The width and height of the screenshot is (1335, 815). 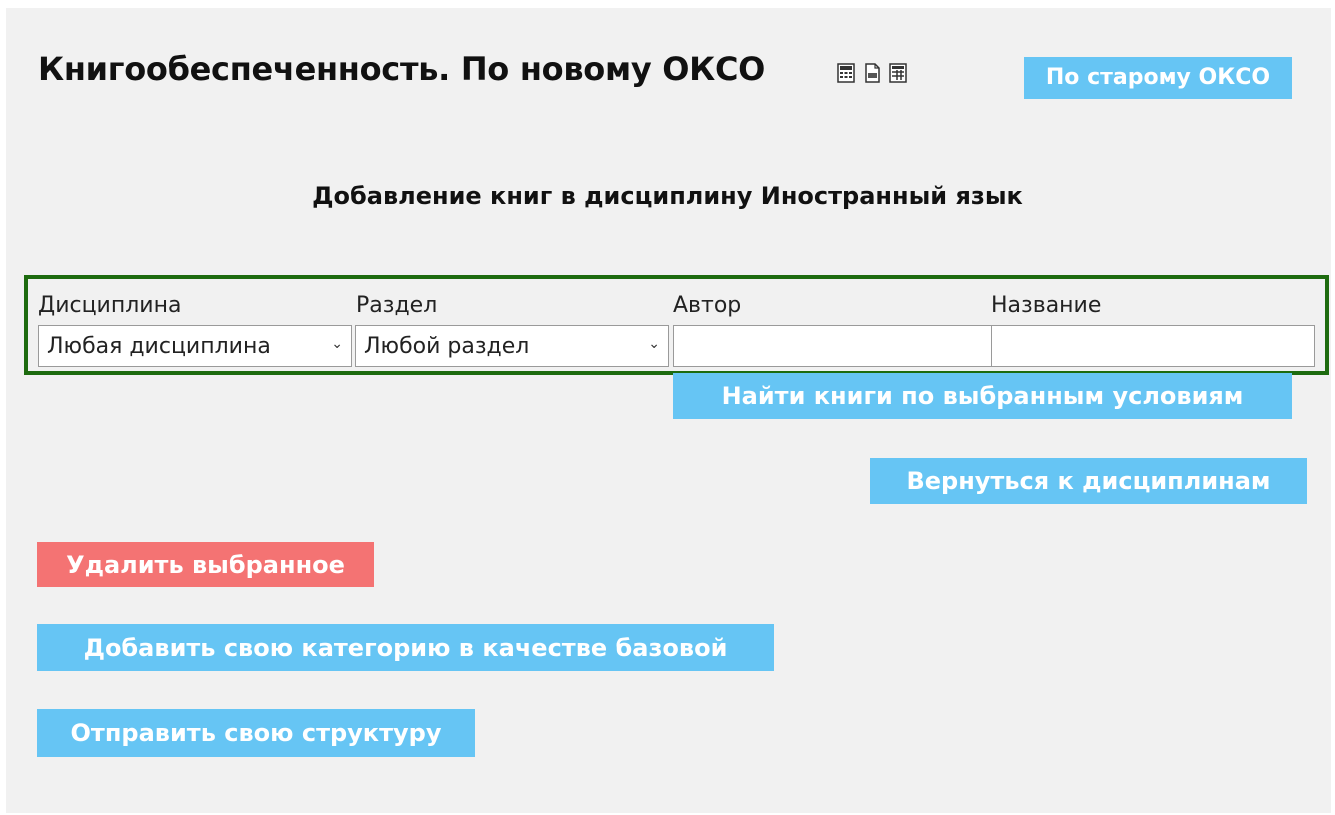 What do you see at coordinates (205, 564) in the screenshot?
I see `delete-selected-button: Удалить выбранное` at bounding box center [205, 564].